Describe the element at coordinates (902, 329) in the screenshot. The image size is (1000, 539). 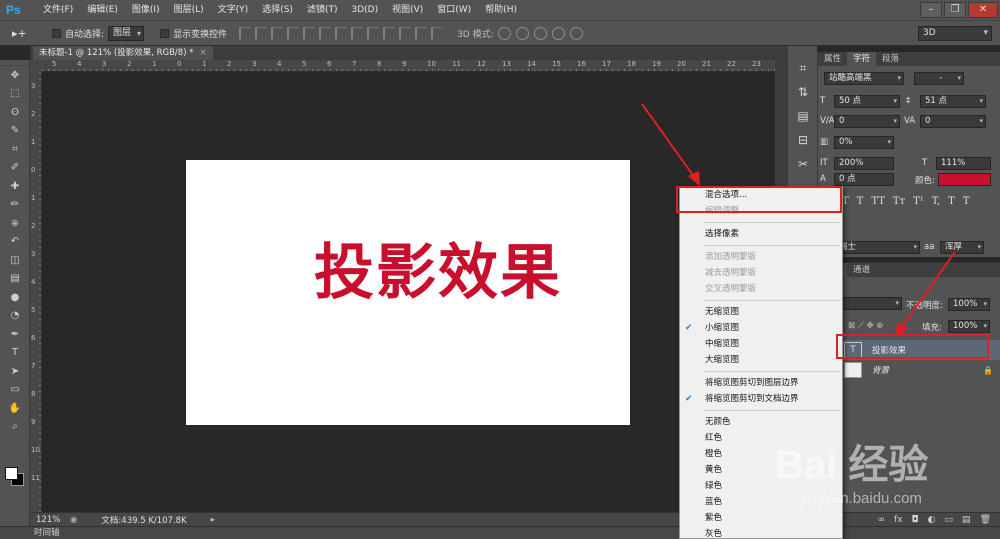
I see `arrow-head-layer-icon` at that location.